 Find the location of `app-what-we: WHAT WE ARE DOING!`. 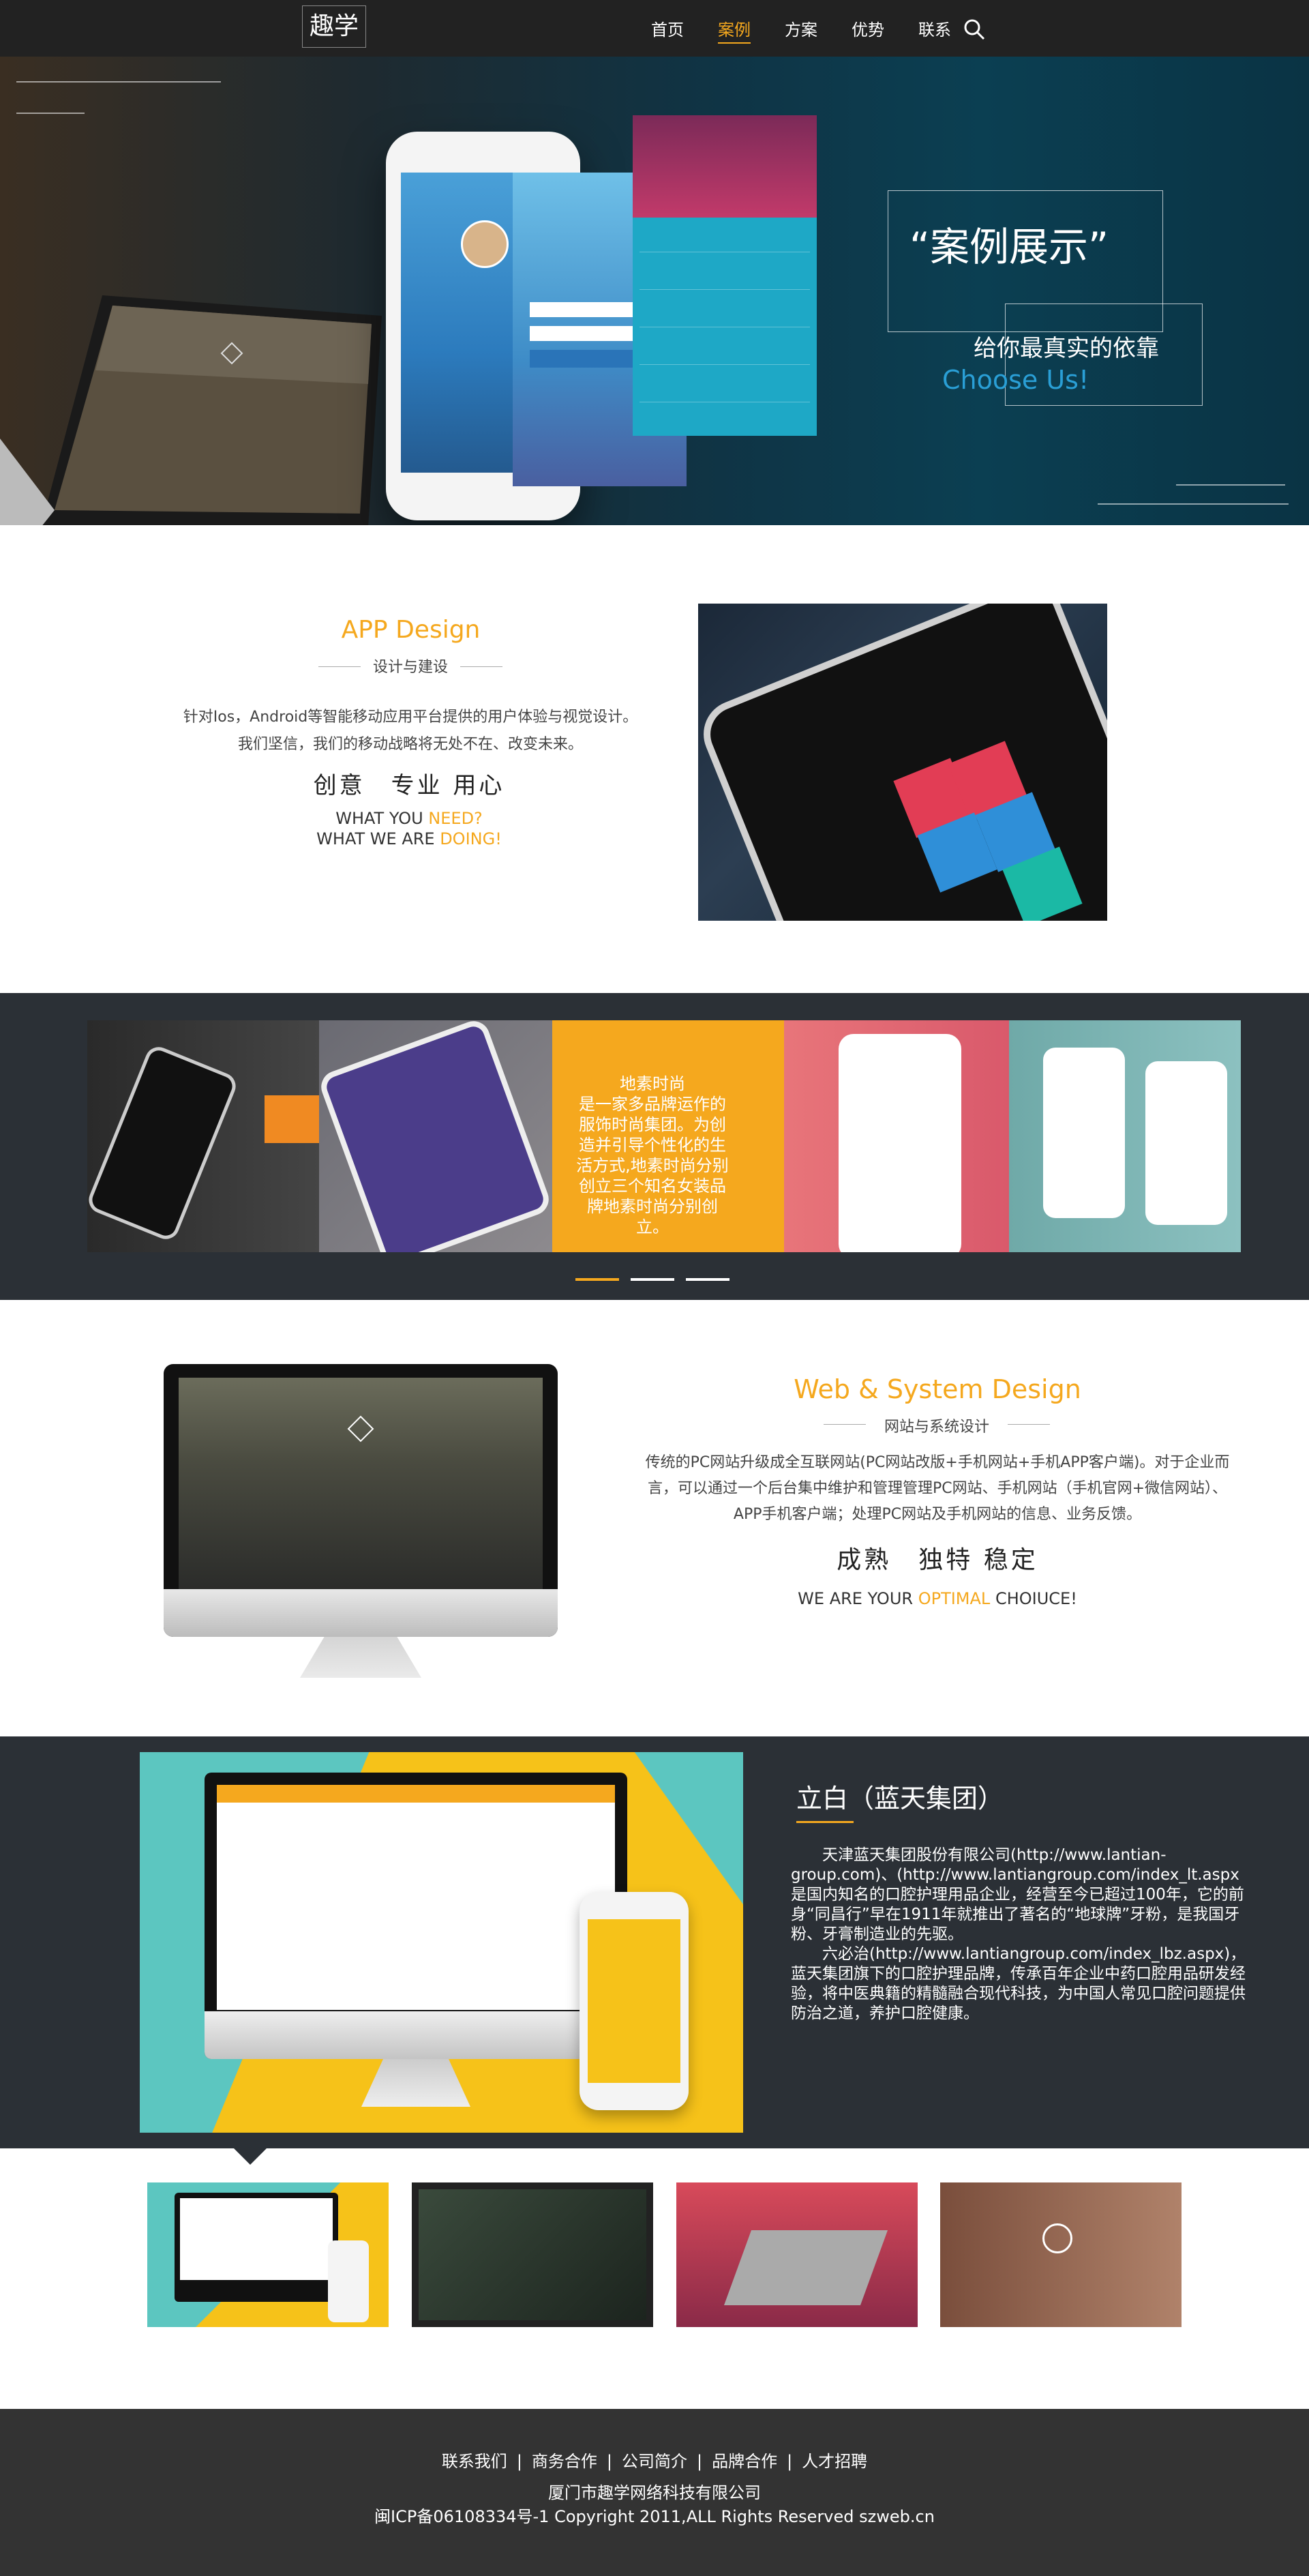

app-what-we: WHAT WE ARE DOING! is located at coordinates (409, 838).